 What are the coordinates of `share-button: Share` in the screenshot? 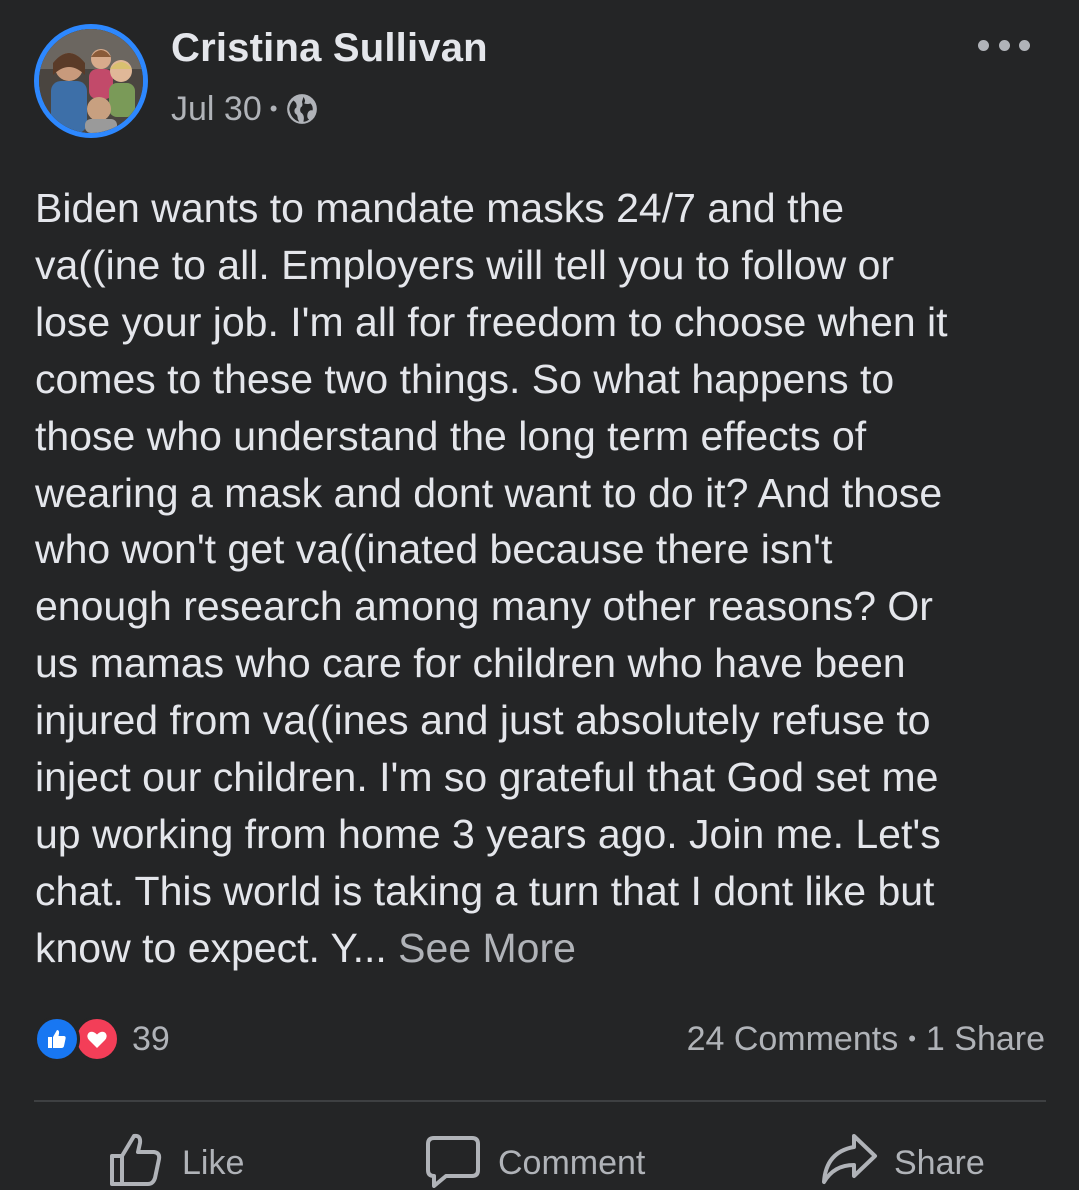 It's located at (902, 1160).